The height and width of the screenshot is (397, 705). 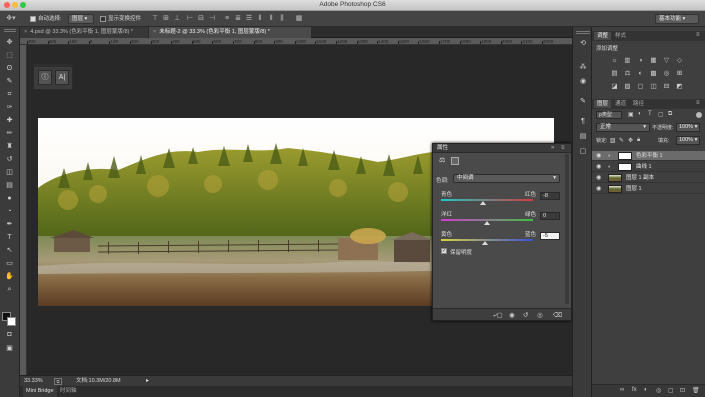 What do you see at coordinates (550, 216) in the screenshot?
I see `slider-value-input: 0` at bounding box center [550, 216].